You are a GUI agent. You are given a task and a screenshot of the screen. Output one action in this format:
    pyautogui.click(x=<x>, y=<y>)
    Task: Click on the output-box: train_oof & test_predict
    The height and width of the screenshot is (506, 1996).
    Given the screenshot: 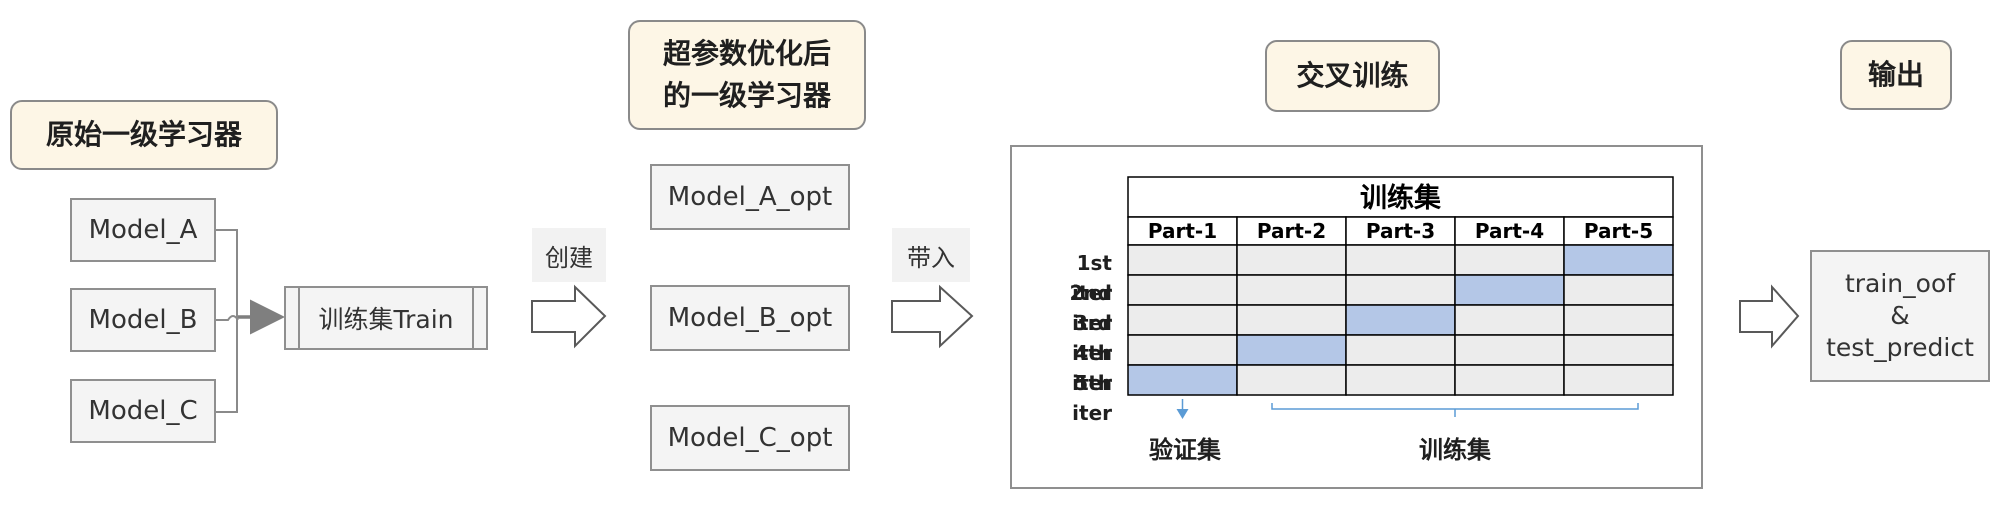 What is the action you would take?
    pyautogui.click(x=1900, y=316)
    